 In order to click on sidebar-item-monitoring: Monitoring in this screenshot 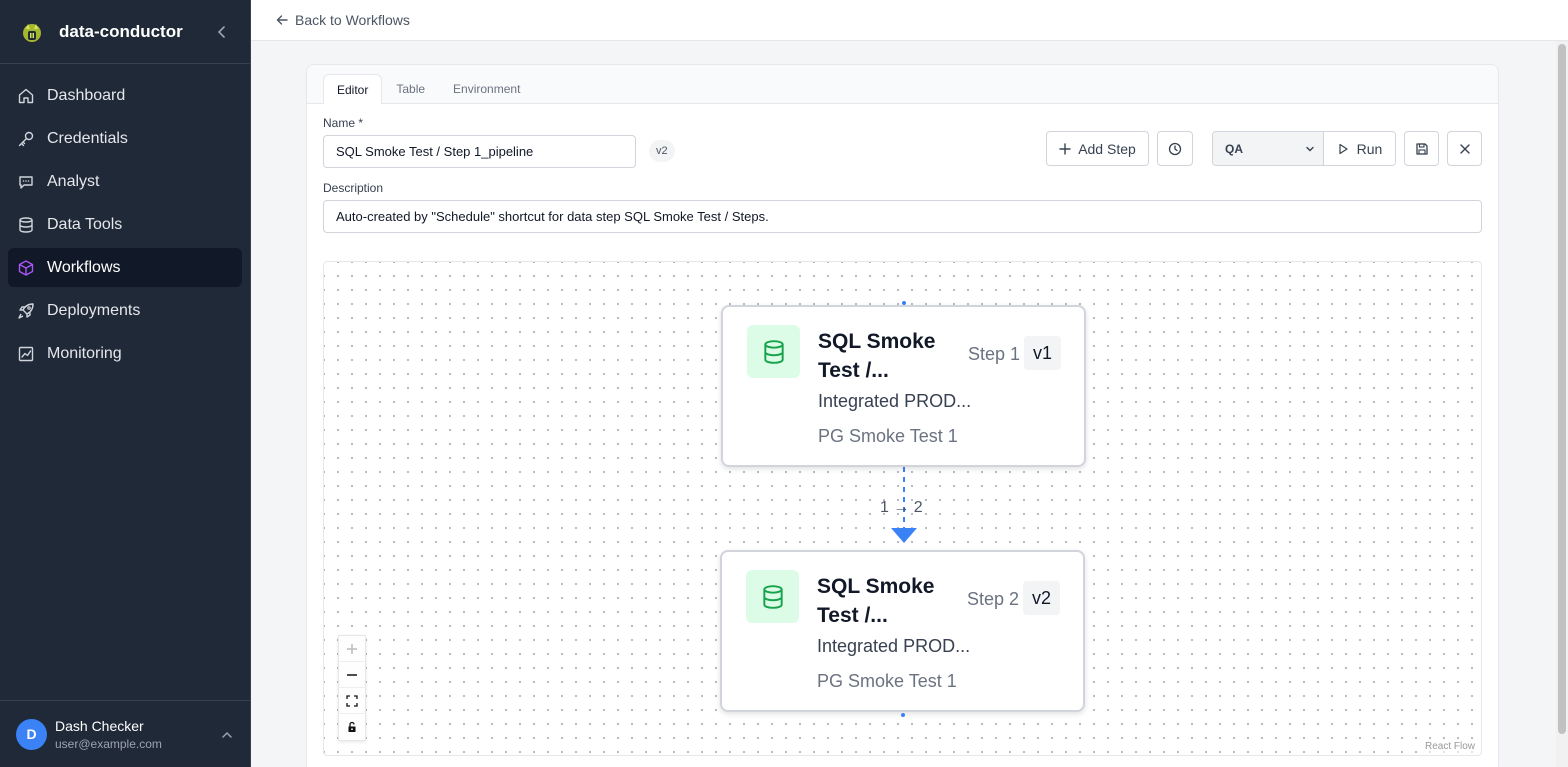, I will do `click(125, 353)`.